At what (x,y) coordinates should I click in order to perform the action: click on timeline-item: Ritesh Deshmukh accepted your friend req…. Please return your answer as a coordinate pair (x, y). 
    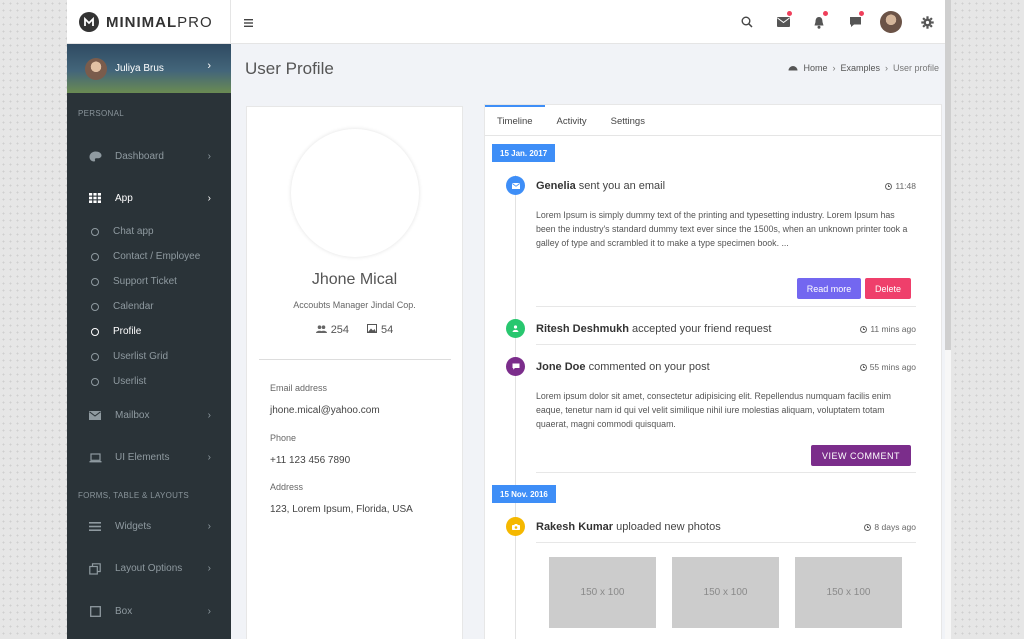
    Looking at the image, I should click on (726, 332).